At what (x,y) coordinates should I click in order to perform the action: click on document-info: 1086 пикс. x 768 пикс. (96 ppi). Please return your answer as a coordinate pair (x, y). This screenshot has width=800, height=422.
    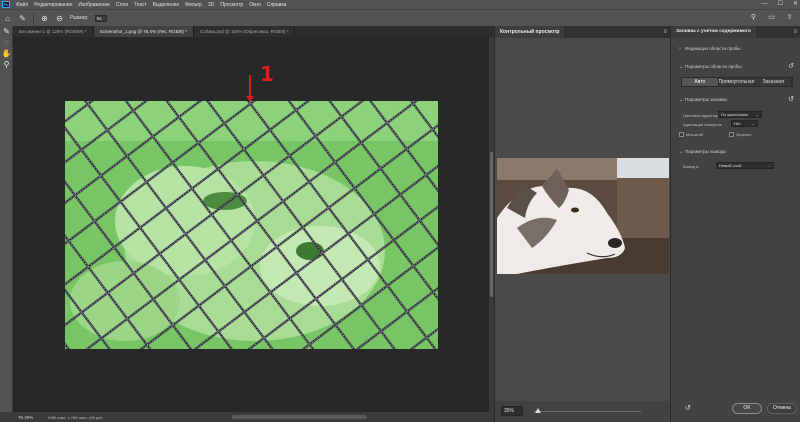
    Looking at the image, I should click on (69, 417).